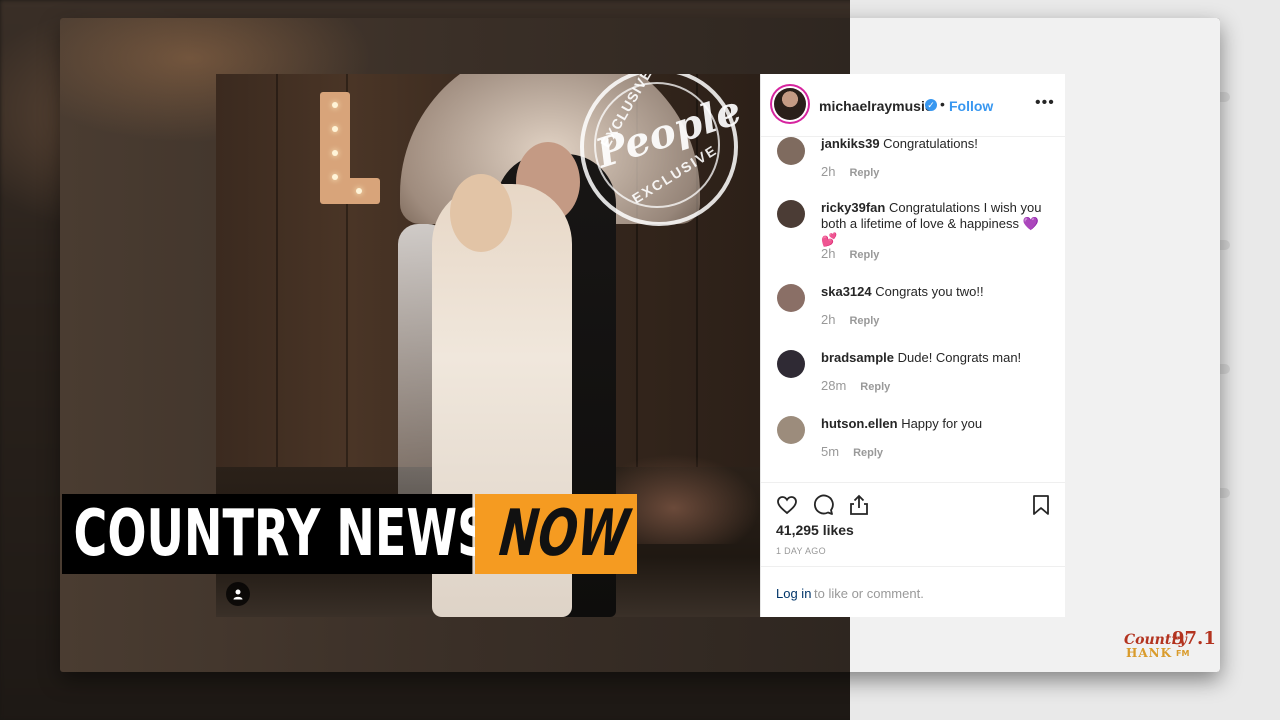 The image size is (1280, 720). What do you see at coordinates (564, 534) in the screenshot?
I see `lower-third-now-text: NOW` at bounding box center [564, 534].